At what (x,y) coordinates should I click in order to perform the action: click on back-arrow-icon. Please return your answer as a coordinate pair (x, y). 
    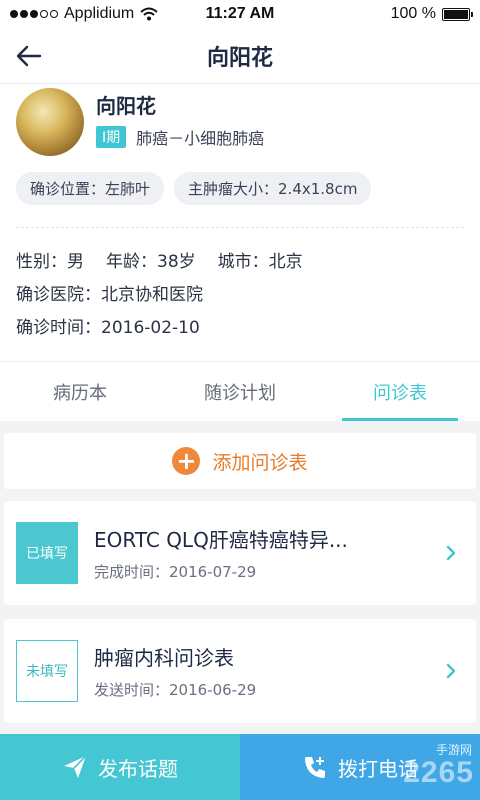
    Looking at the image, I should click on (29, 56).